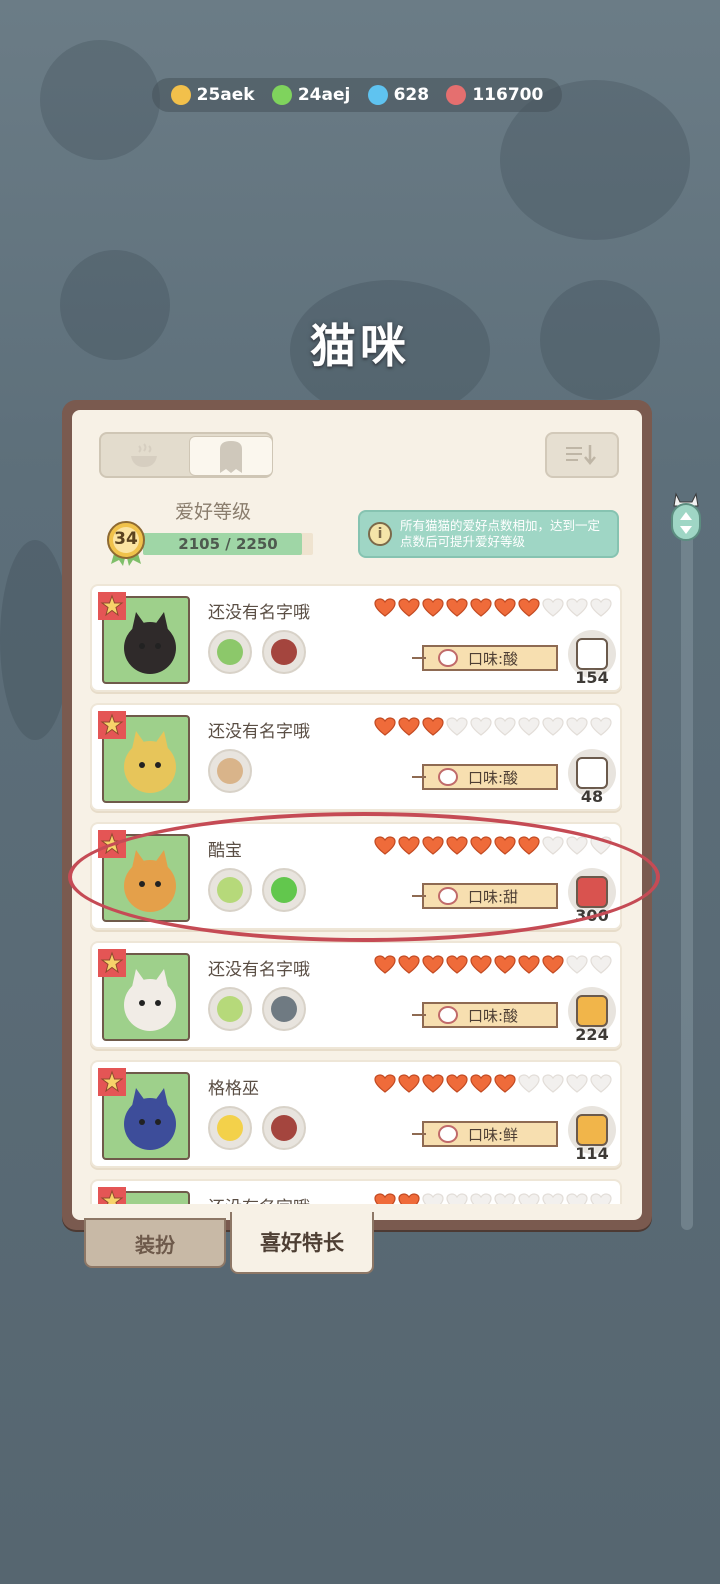 This screenshot has height=1584, width=720. I want to click on cat-card: 格格巫口味:鲜 114, so click(356, 1114).